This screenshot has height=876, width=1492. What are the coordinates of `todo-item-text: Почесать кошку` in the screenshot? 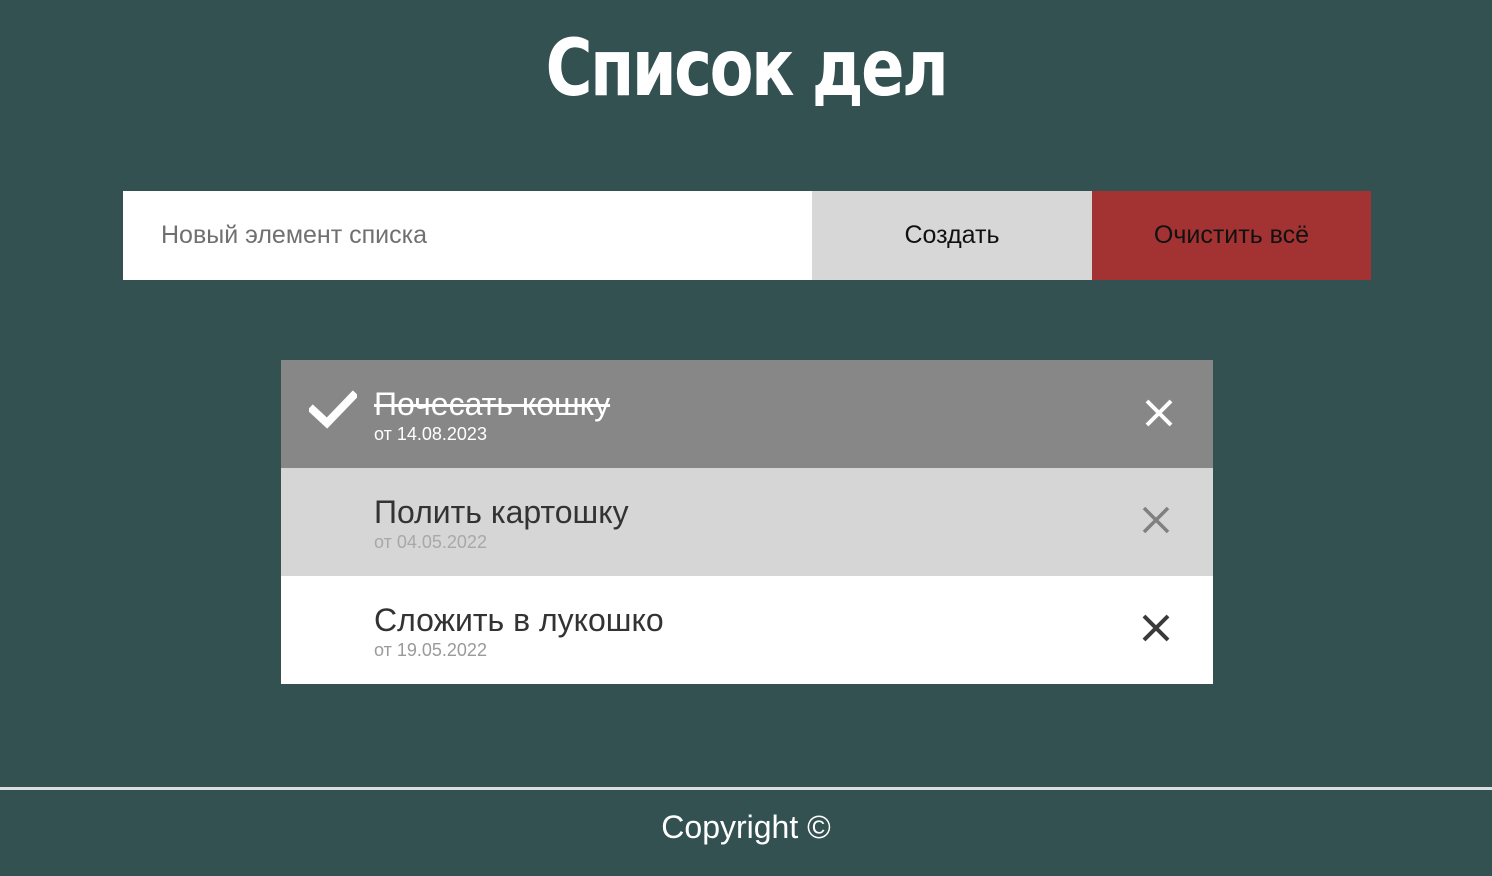 It's located at (492, 404).